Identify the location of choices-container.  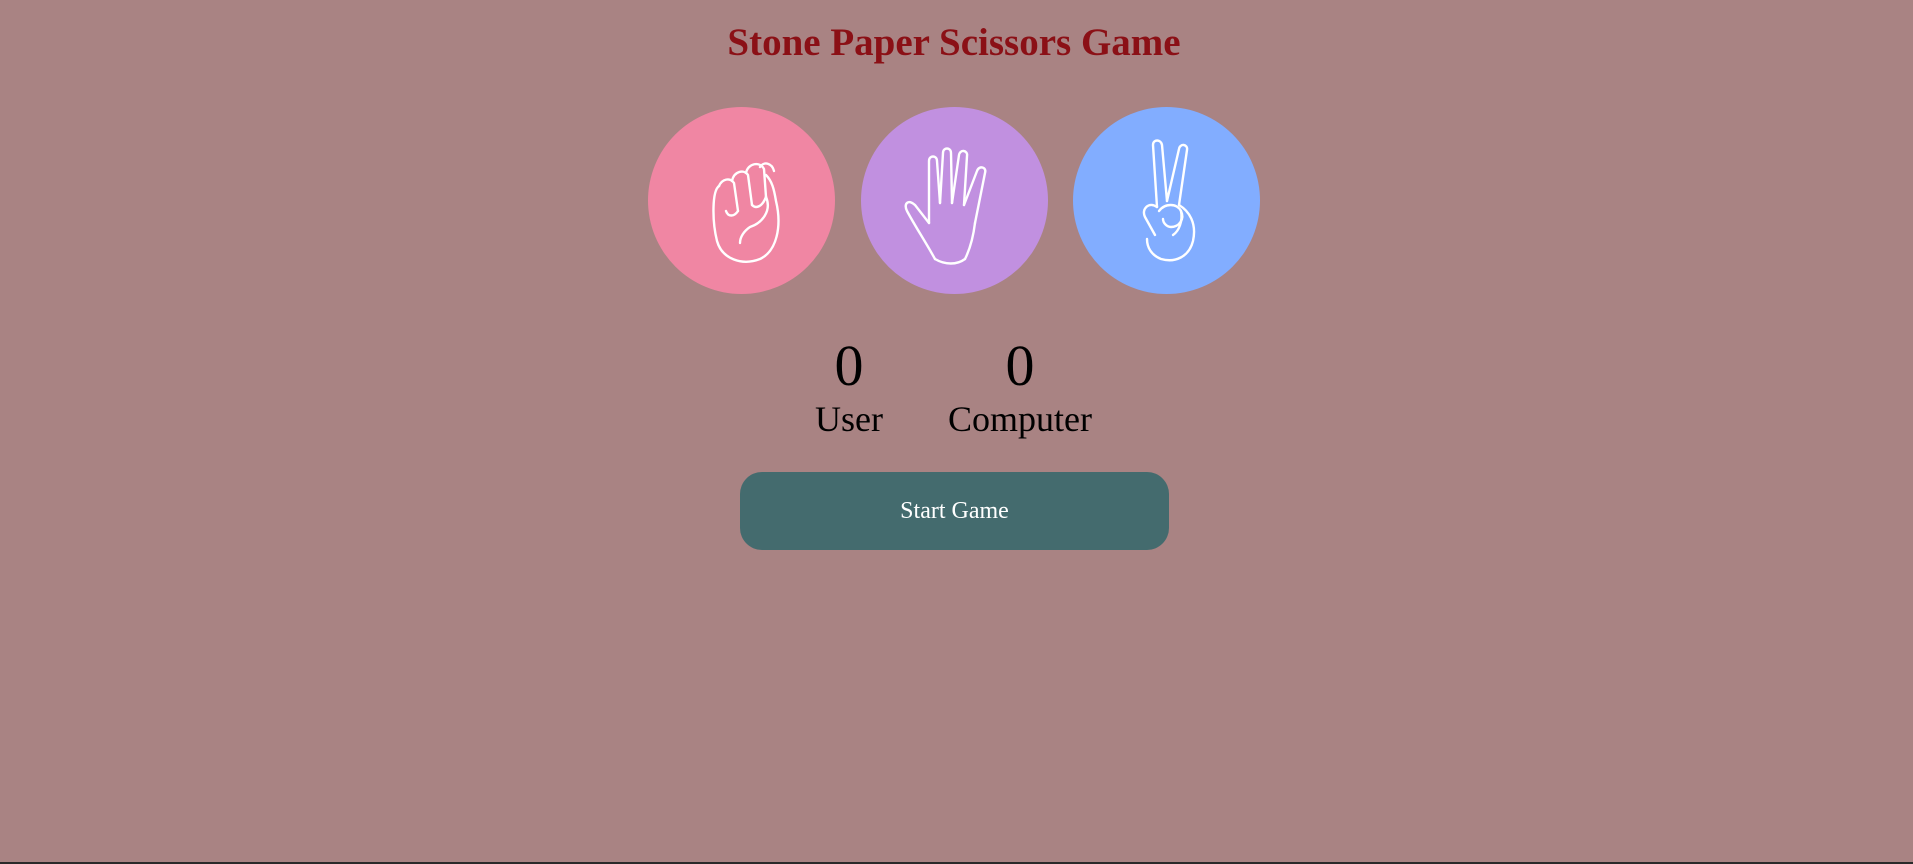
(955, 200).